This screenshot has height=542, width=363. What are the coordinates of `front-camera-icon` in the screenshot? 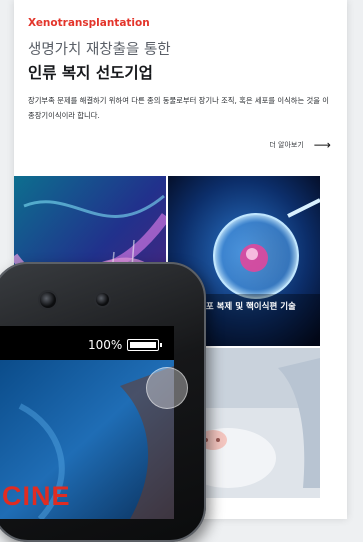 It's located at (48, 300).